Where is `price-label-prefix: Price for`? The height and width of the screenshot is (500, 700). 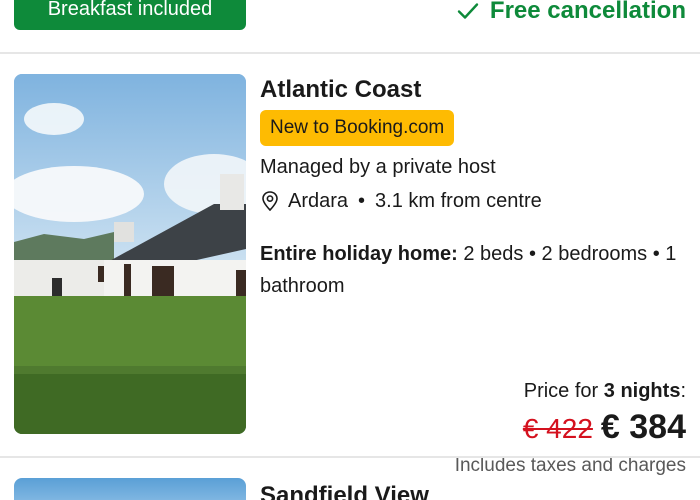 price-label-prefix: Price for is located at coordinates (561, 391).